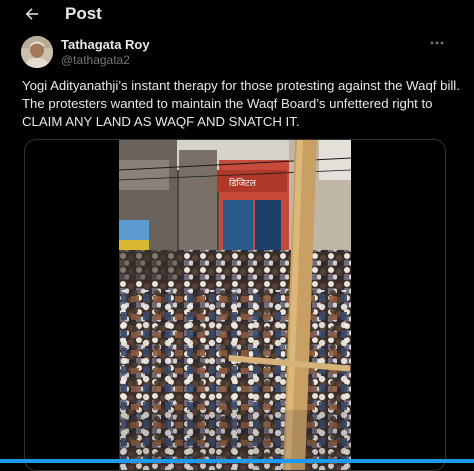 This screenshot has height=471, width=474. I want to click on arrow-left-icon, so click(31, 14).